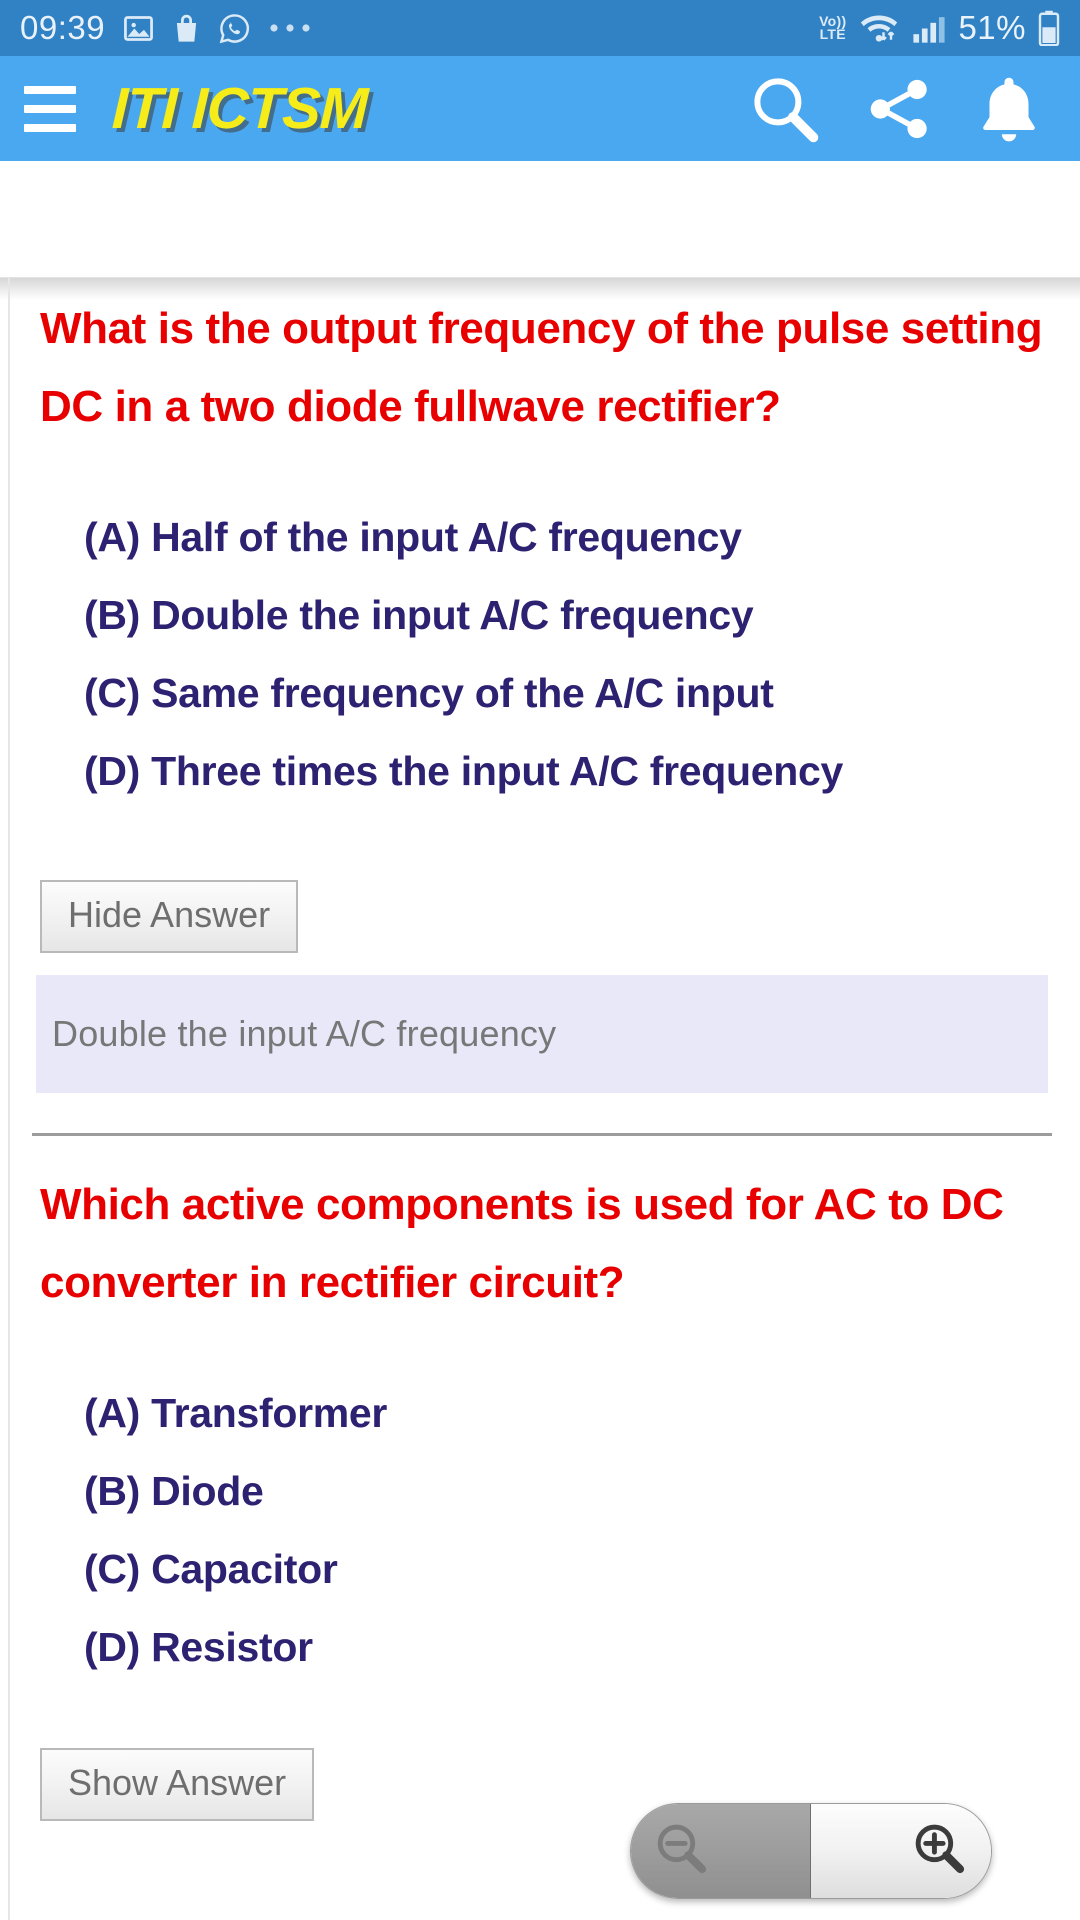 The width and height of the screenshot is (1080, 1920). Describe the element at coordinates (1049, 28) in the screenshot. I see `battery-icon` at that location.